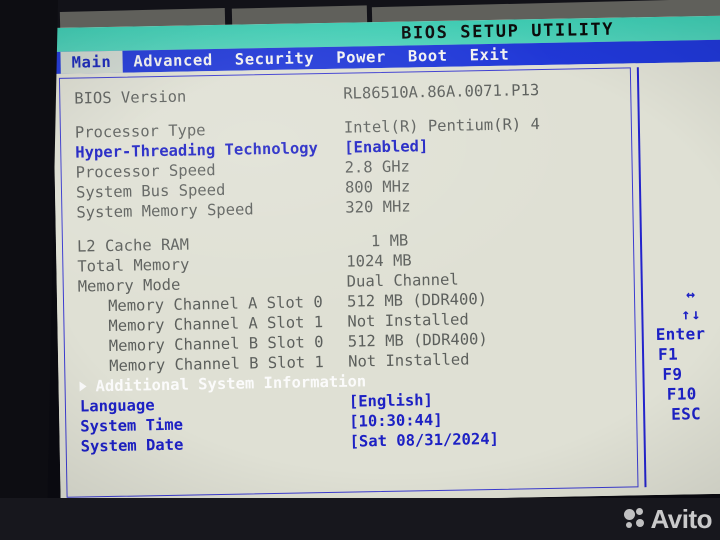 This screenshot has height=540, width=720. What do you see at coordinates (681, 394) in the screenshot?
I see `f10-key-hint: F10` at bounding box center [681, 394].